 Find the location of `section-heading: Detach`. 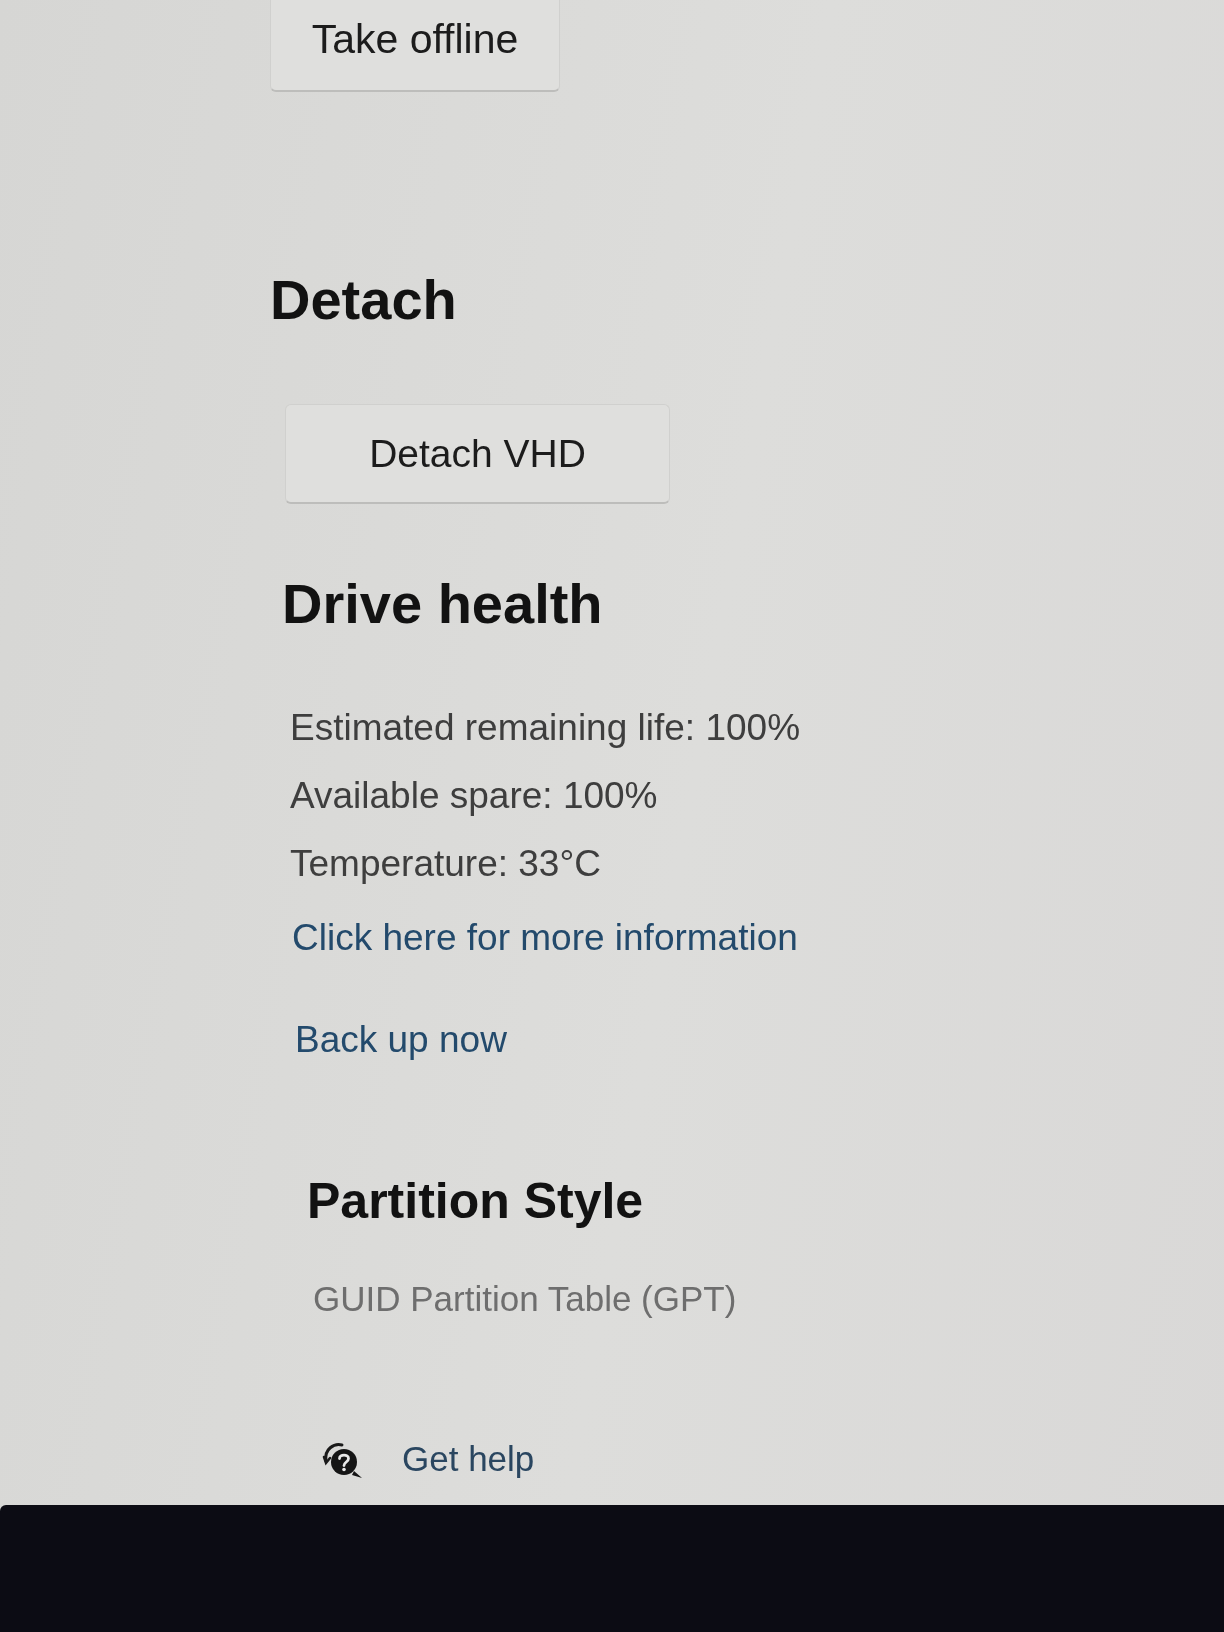

section-heading: Detach is located at coordinates (363, 300).